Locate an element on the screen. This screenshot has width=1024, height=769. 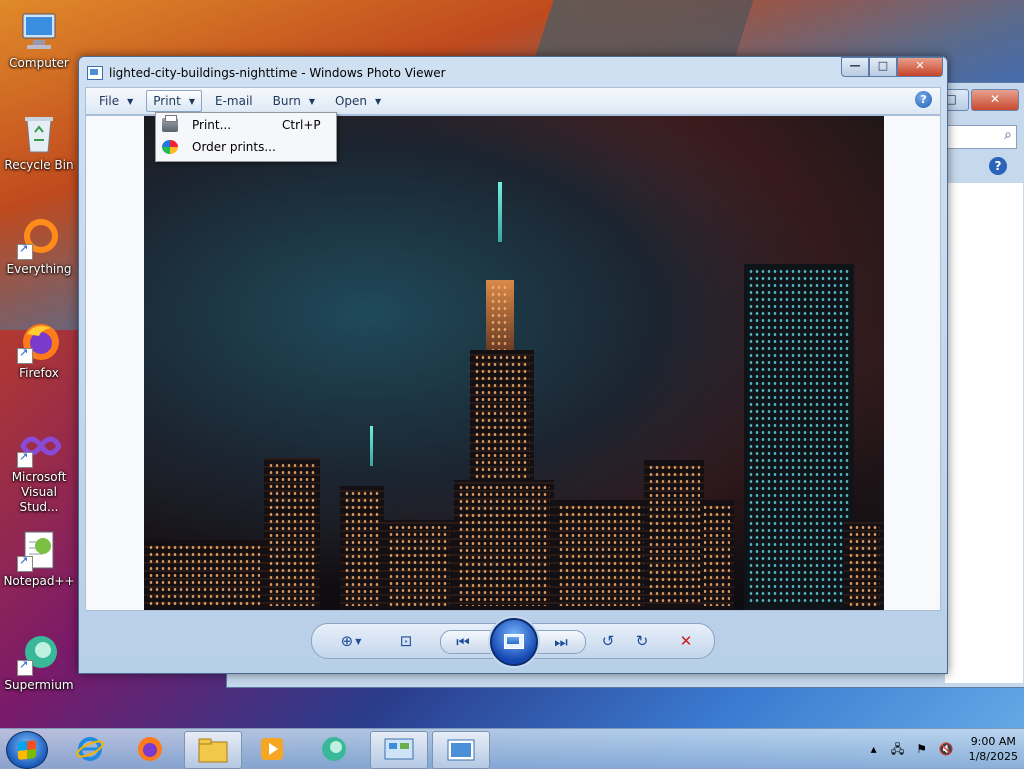
taskbar-supermium is located at coordinates (334, 749).